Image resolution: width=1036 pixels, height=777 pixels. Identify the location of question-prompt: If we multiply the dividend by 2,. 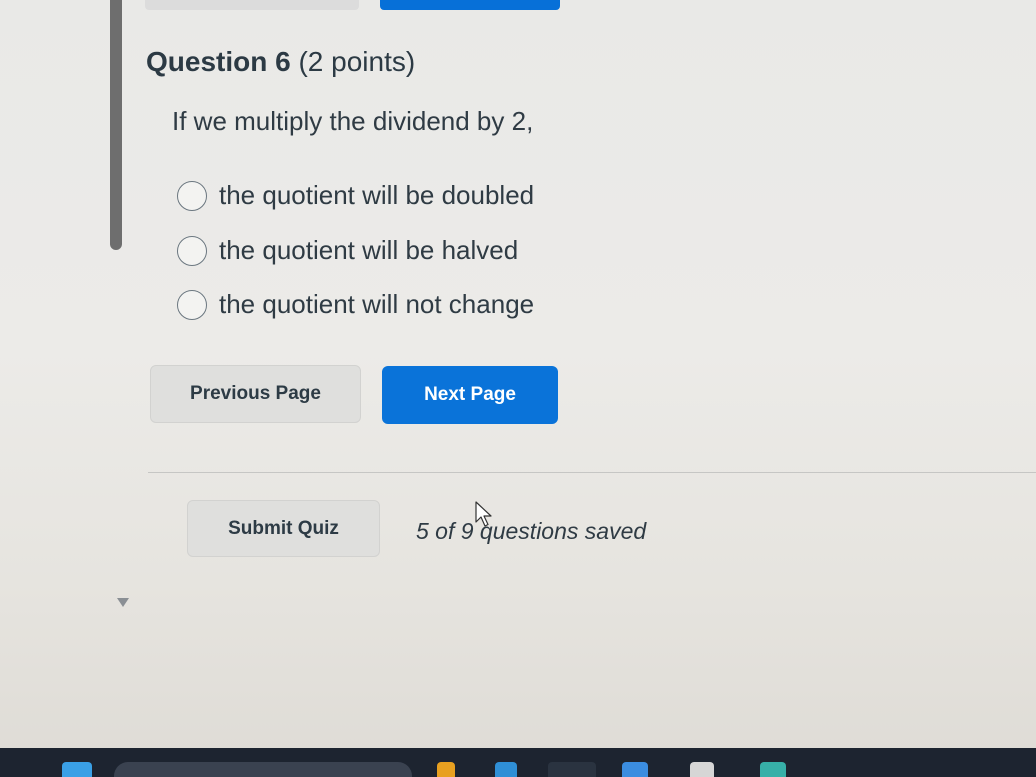
(353, 121).